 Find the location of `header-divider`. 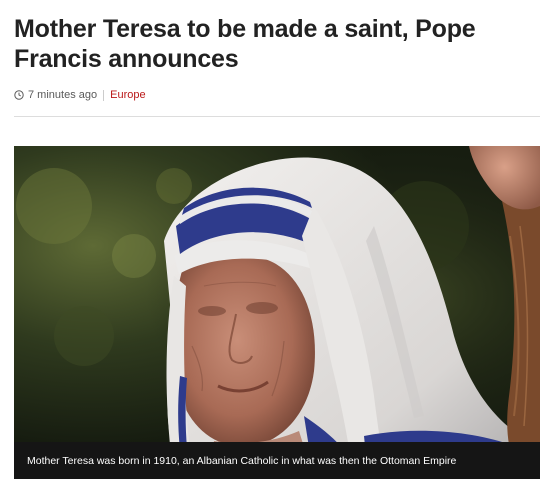

header-divider is located at coordinates (277, 116).